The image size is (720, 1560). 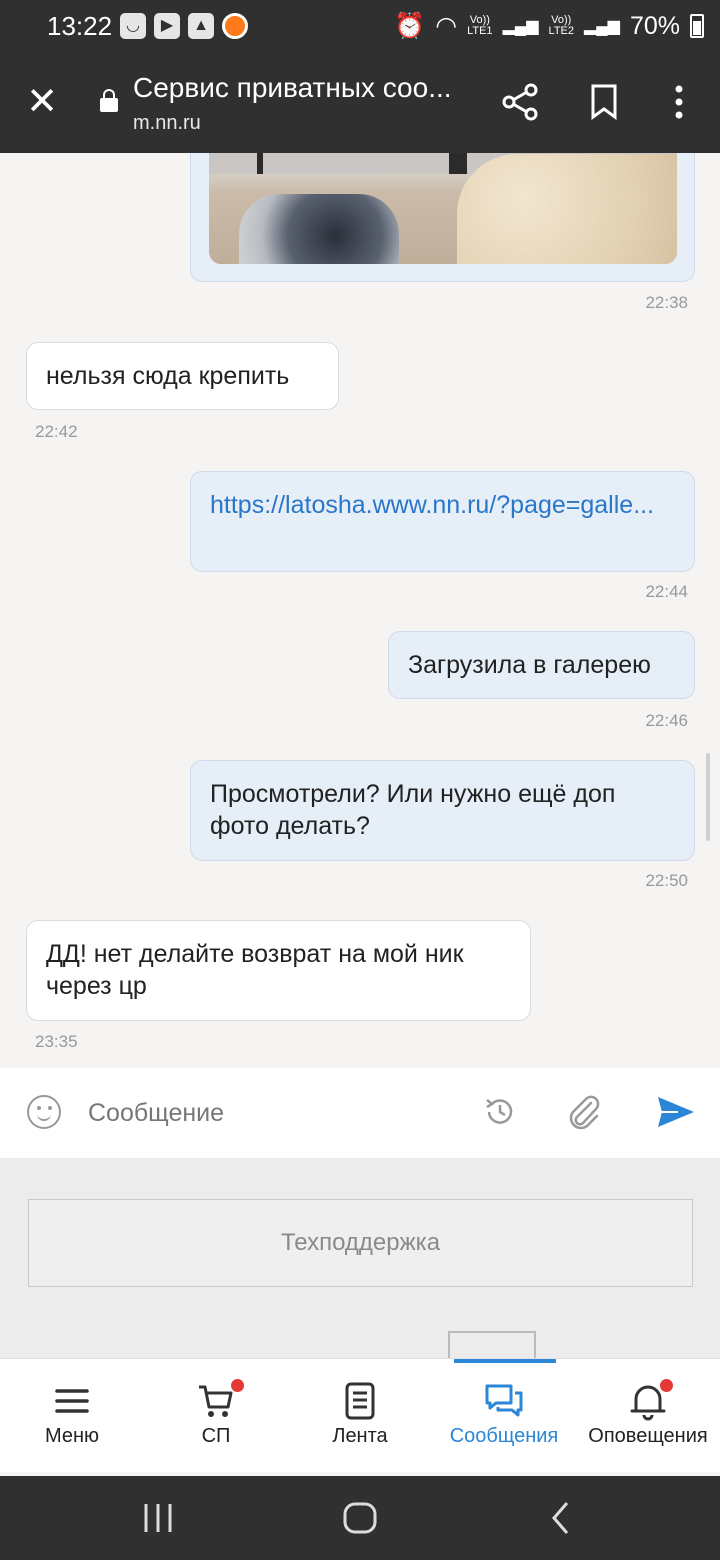 What do you see at coordinates (708, 797) in the screenshot?
I see `scrollbar` at bounding box center [708, 797].